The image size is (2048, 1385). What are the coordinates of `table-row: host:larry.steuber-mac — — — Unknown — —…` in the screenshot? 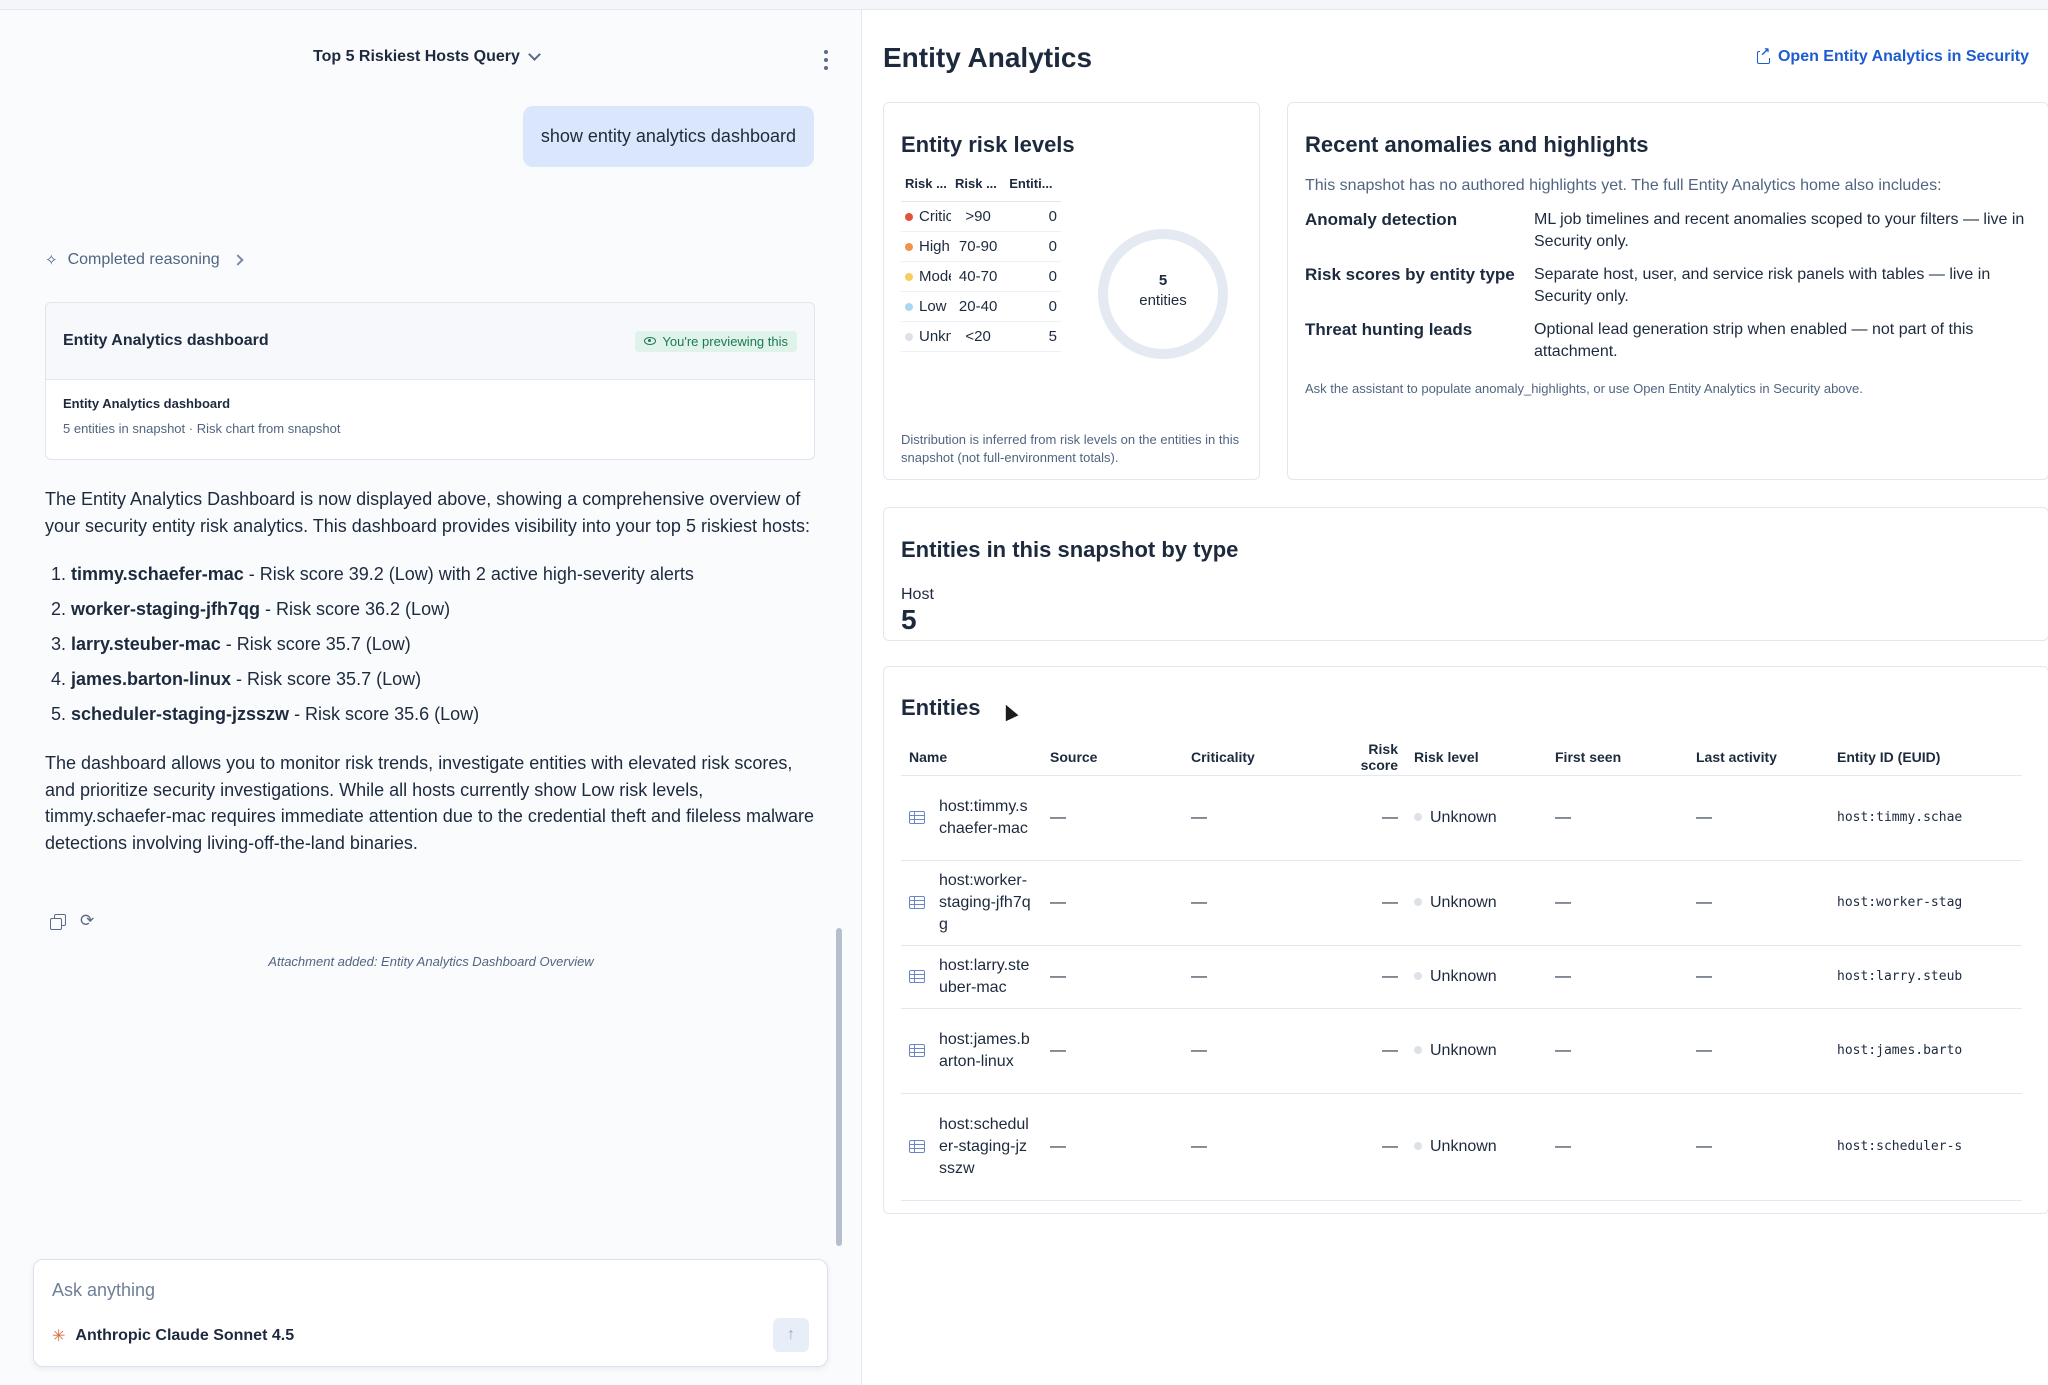 It's located at (1461, 977).